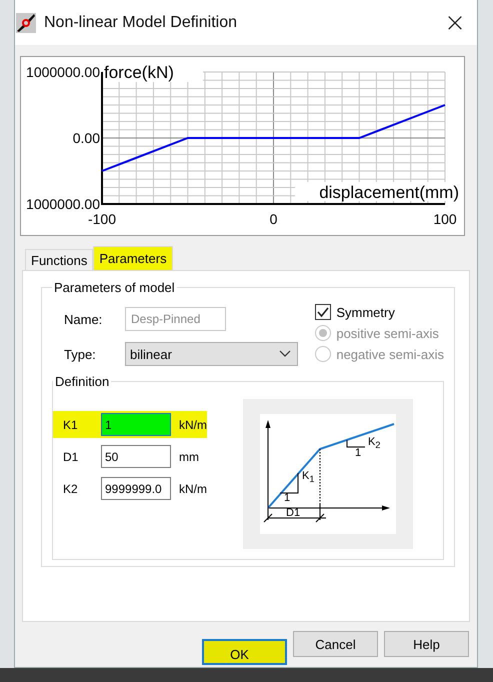  Describe the element at coordinates (133, 258) in the screenshot. I see `tab: Parameters` at that location.